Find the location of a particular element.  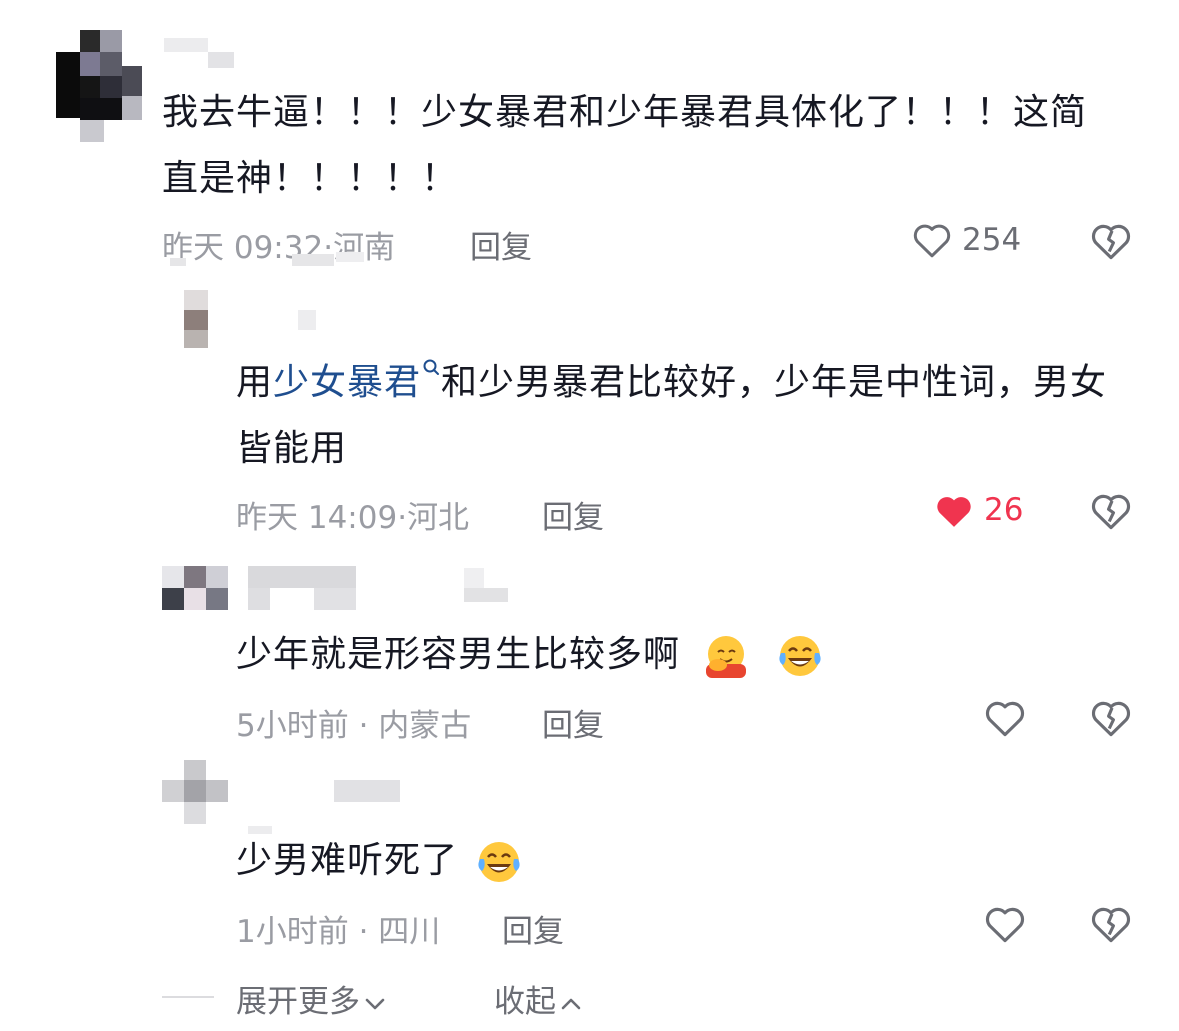

footer-divider is located at coordinates (188, 997).